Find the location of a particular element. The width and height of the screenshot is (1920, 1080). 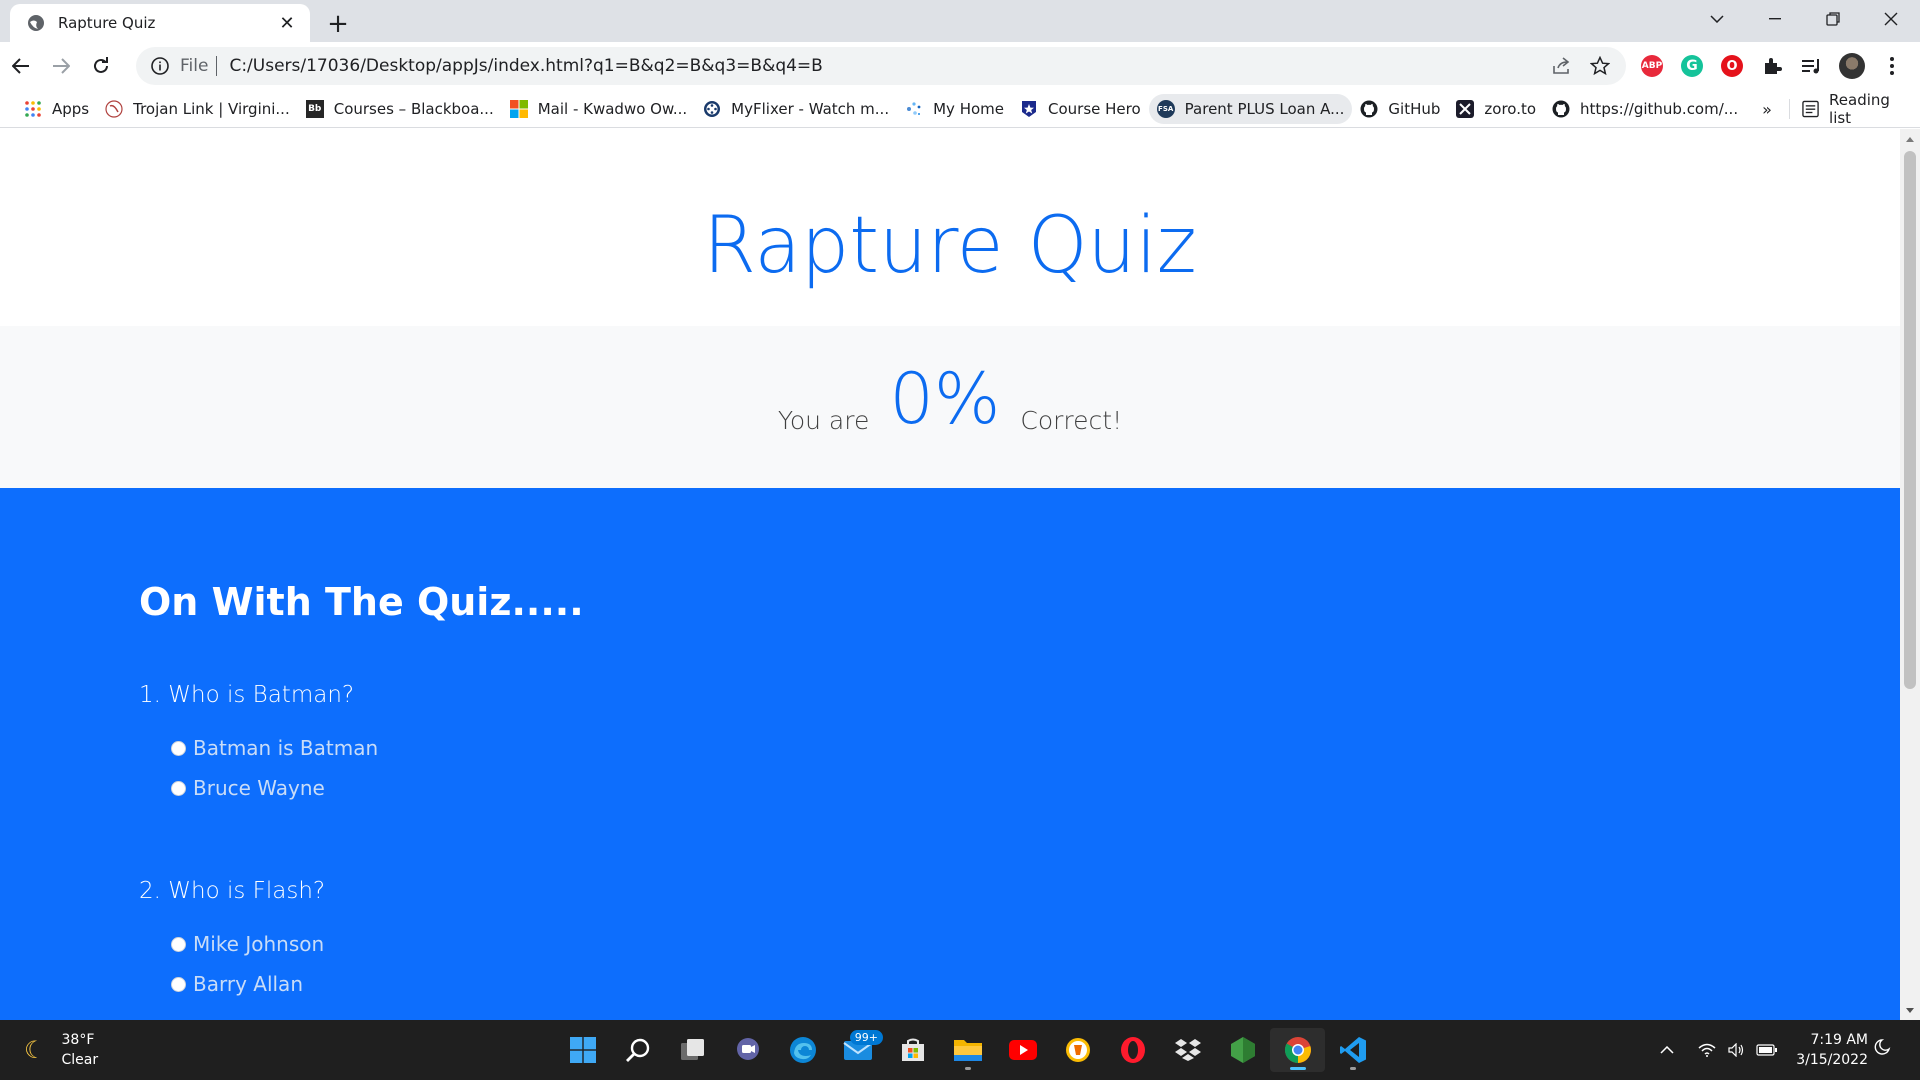

battery-icon is located at coordinates (1767, 1050).